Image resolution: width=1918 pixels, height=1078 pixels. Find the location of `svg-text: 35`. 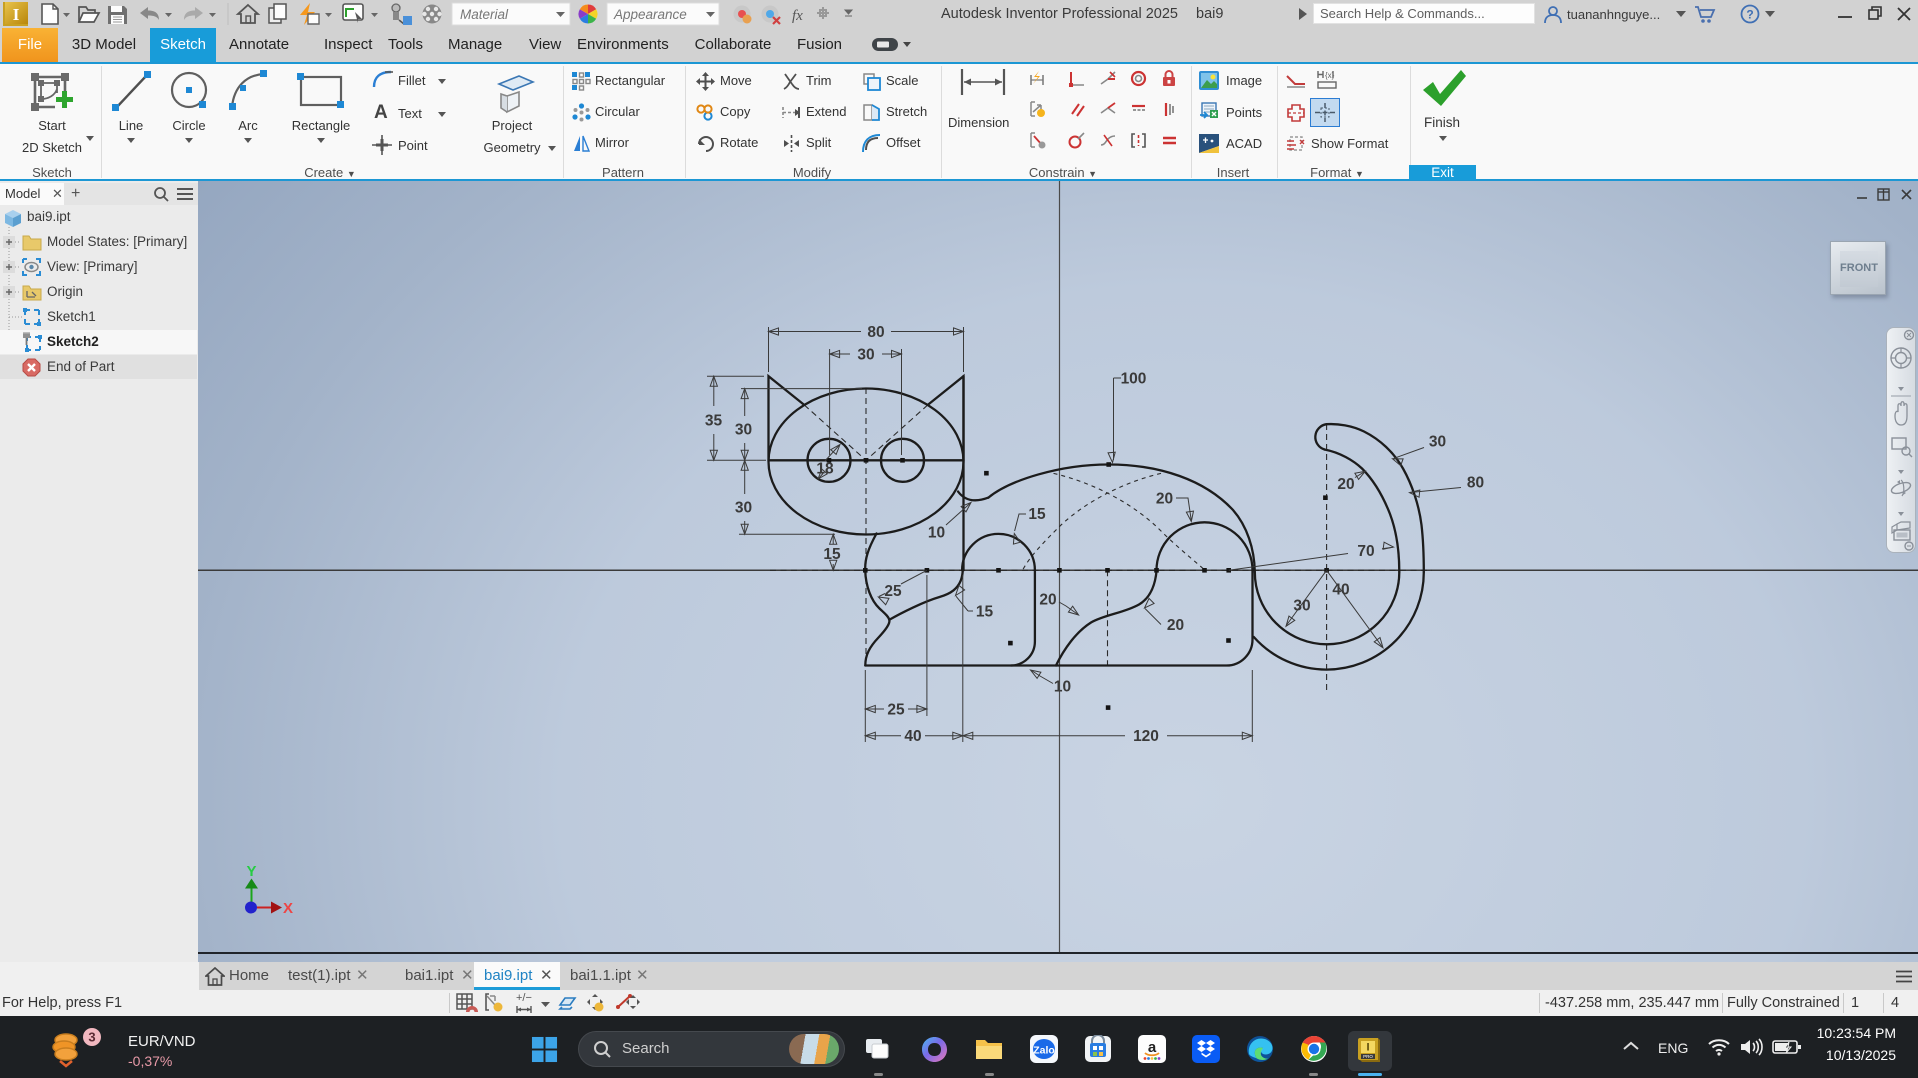

svg-text: 35 is located at coordinates (714, 421).